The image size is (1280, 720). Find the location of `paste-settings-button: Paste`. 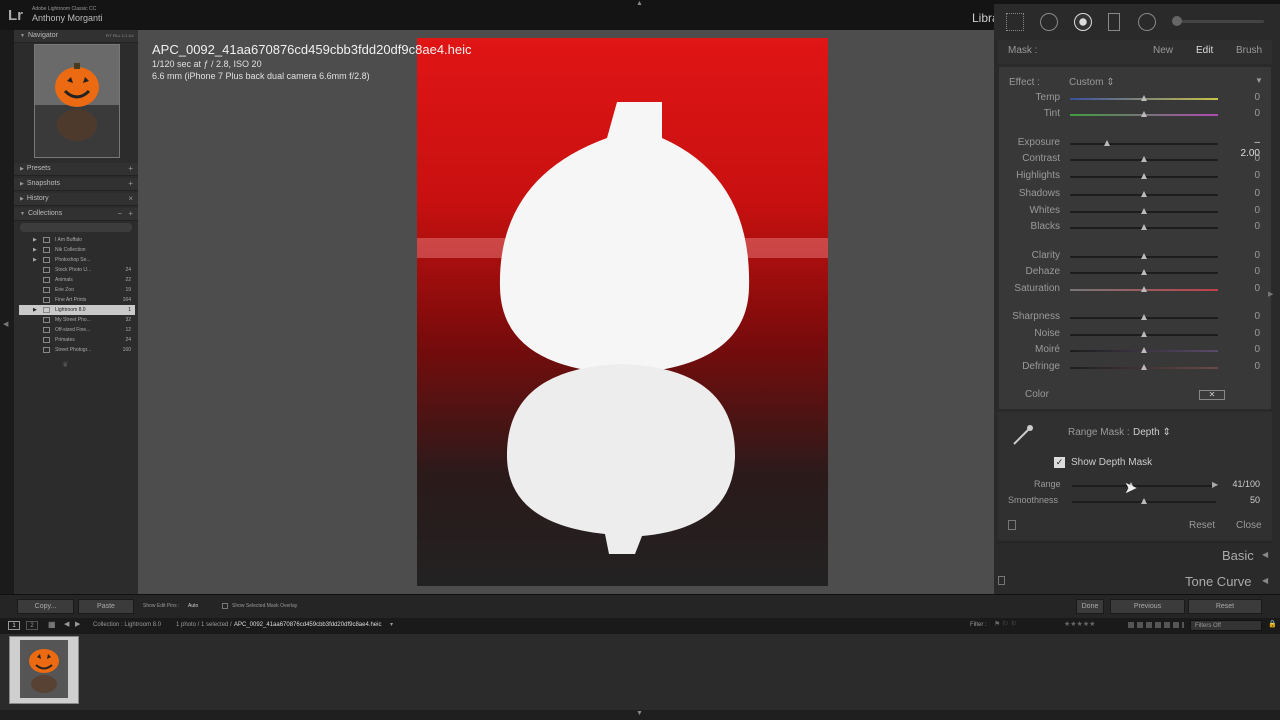

paste-settings-button: Paste is located at coordinates (106, 606).